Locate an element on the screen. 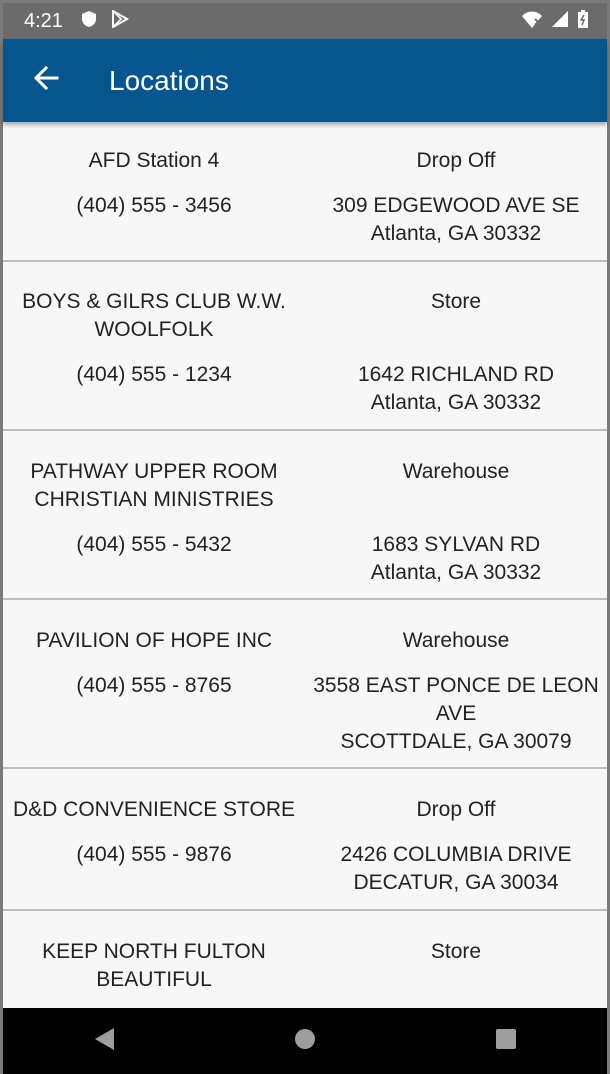 Image resolution: width=610 pixels, height=1074 pixels. location-address-line: 3558 EAST PONCE DE LEON is located at coordinates (456, 685).